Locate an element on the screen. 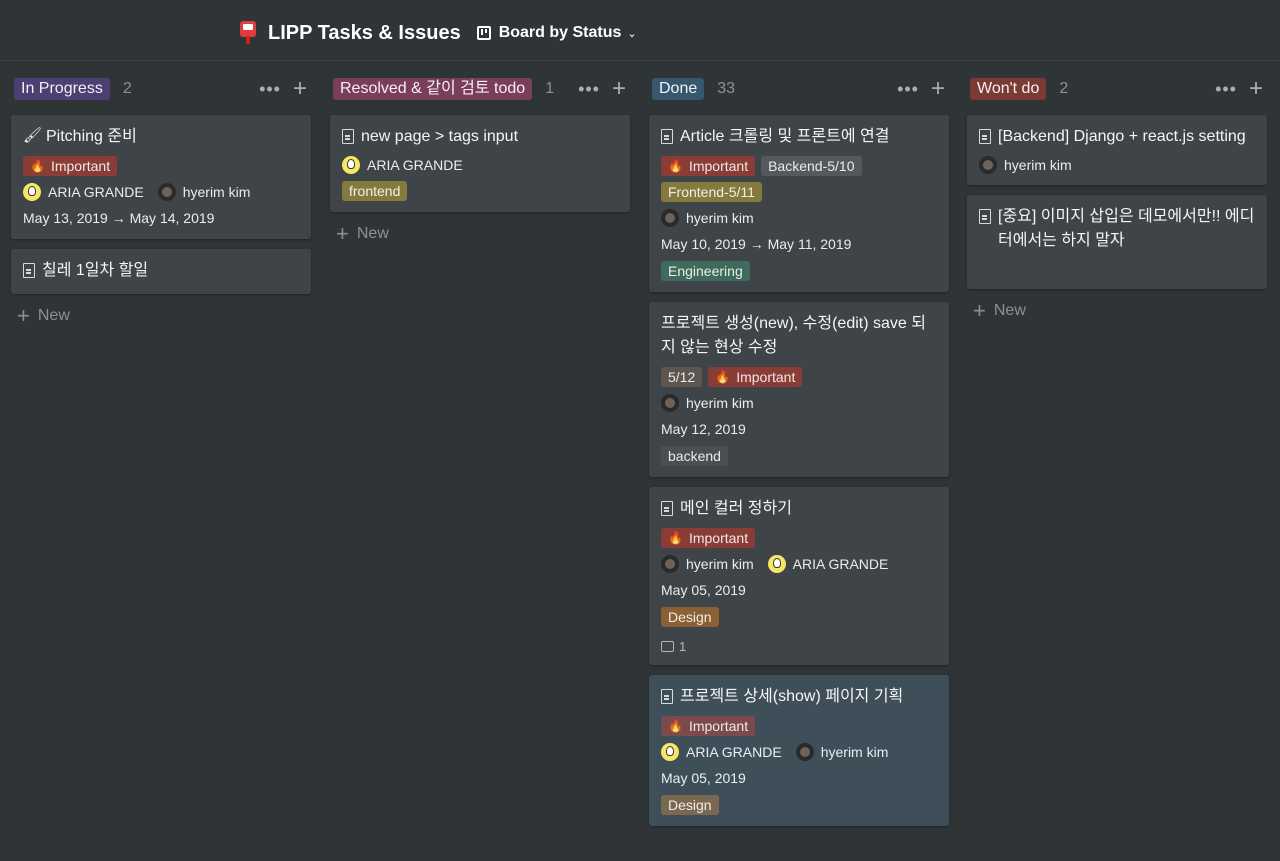 The width and height of the screenshot is (1280, 861). tag: Engineering is located at coordinates (705, 271).